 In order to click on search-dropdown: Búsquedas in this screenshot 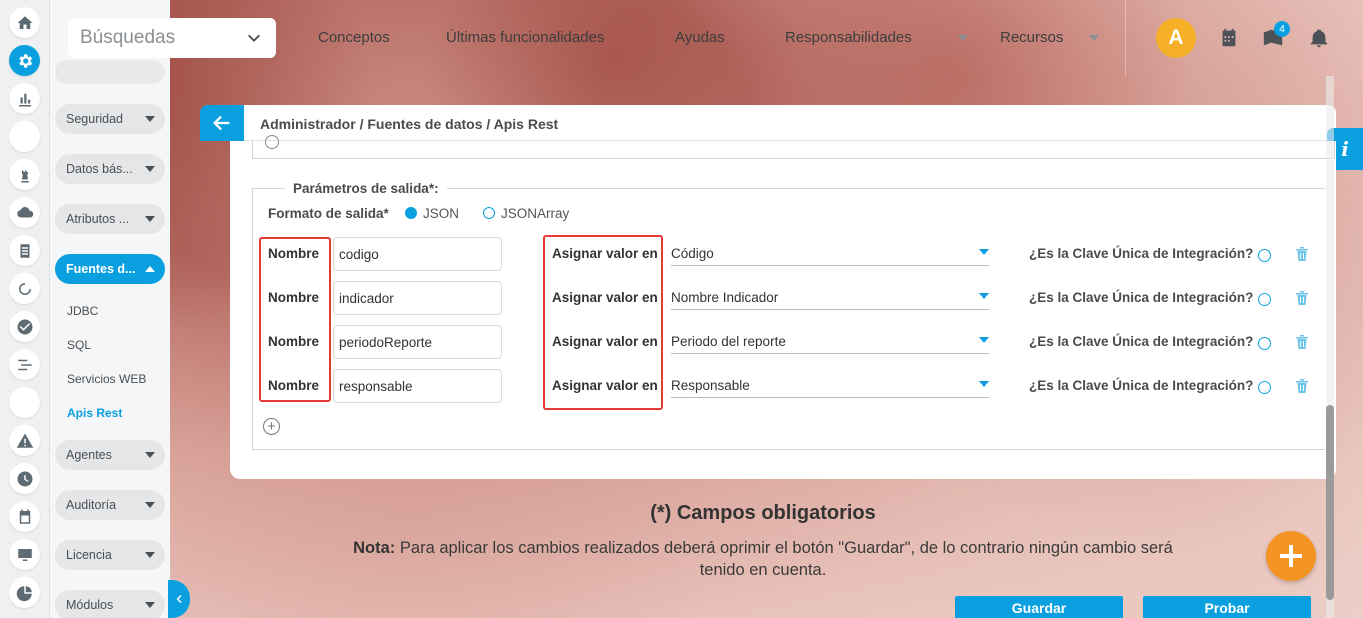, I will do `click(172, 38)`.